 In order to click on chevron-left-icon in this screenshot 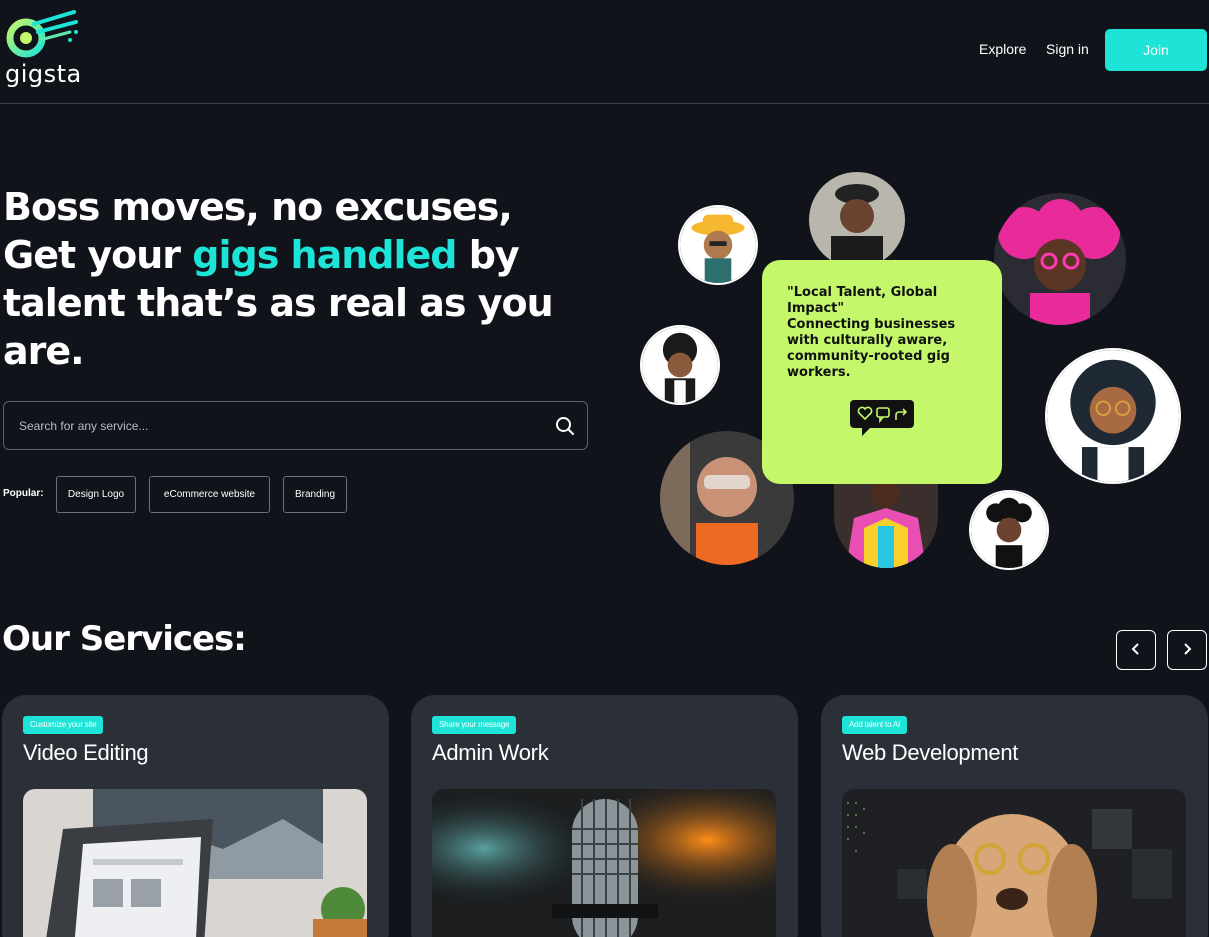, I will do `click(1136, 650)`.